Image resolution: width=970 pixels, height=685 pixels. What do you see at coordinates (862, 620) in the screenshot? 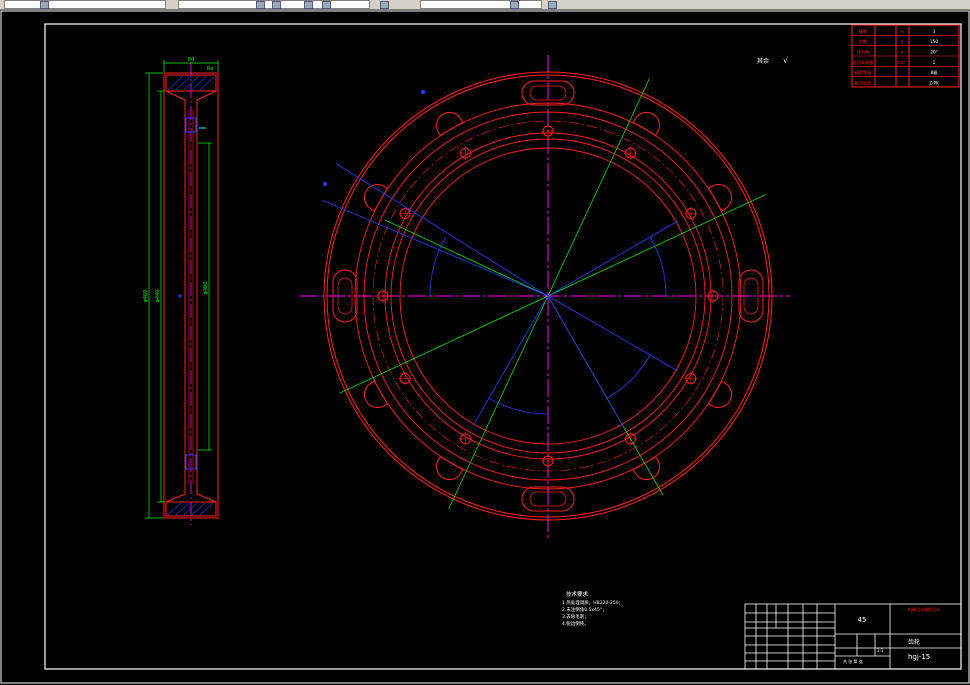
I see `material-label: 45` at bounding box center [862, 620].